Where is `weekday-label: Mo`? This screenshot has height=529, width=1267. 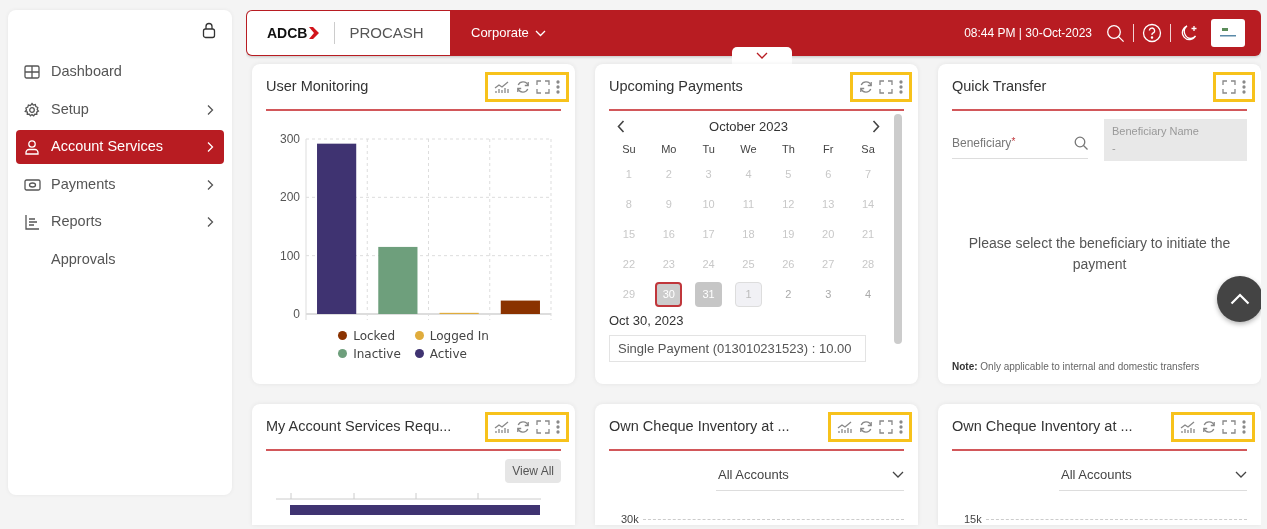
weekday-label: Mo is located at coordinates (669, 149).